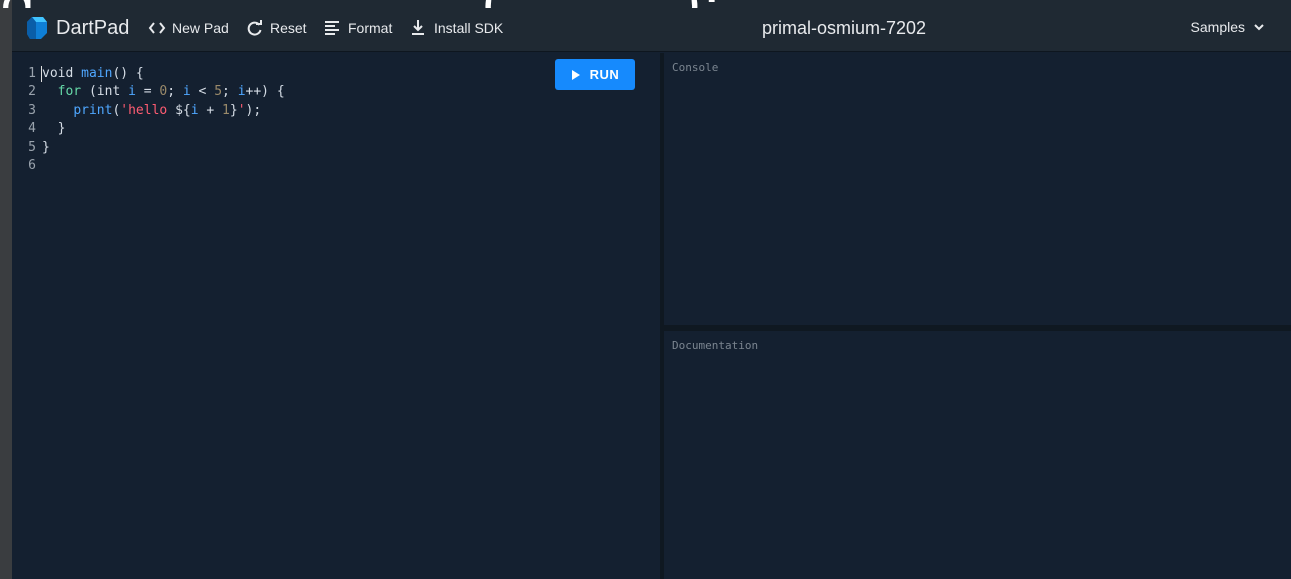 The height and width of the screenshot is (579, 1291). What do you see at coordinates (645, 4) in the screenshot?
I see `overlay-text: g ( );` at bounding box center [645, 4].